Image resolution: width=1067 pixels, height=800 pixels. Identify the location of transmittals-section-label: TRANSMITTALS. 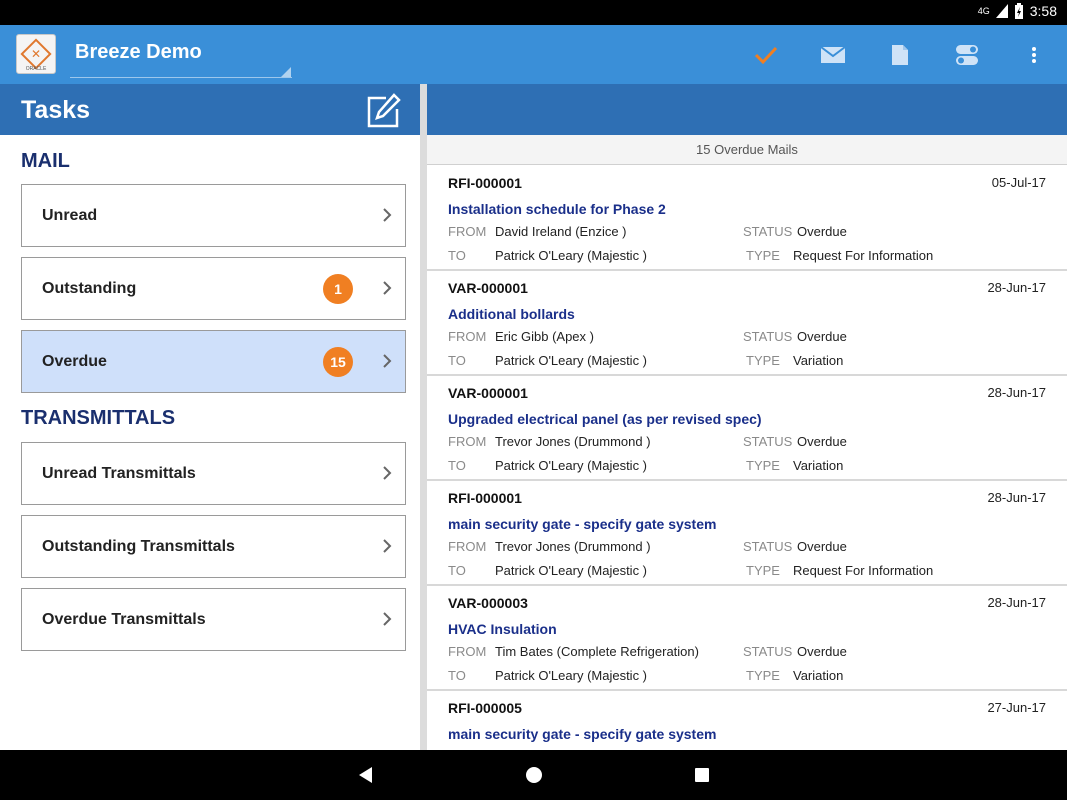
(98, 418).